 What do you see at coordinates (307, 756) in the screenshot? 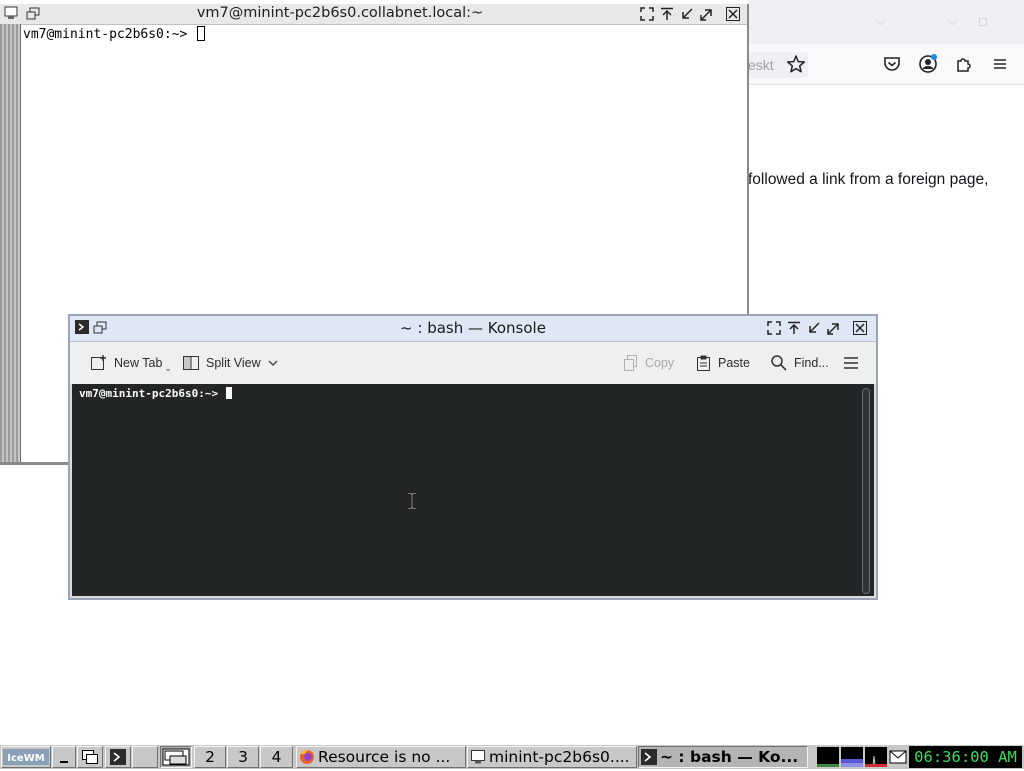
I see `firefox-icon` at bounding box center [307, 756].